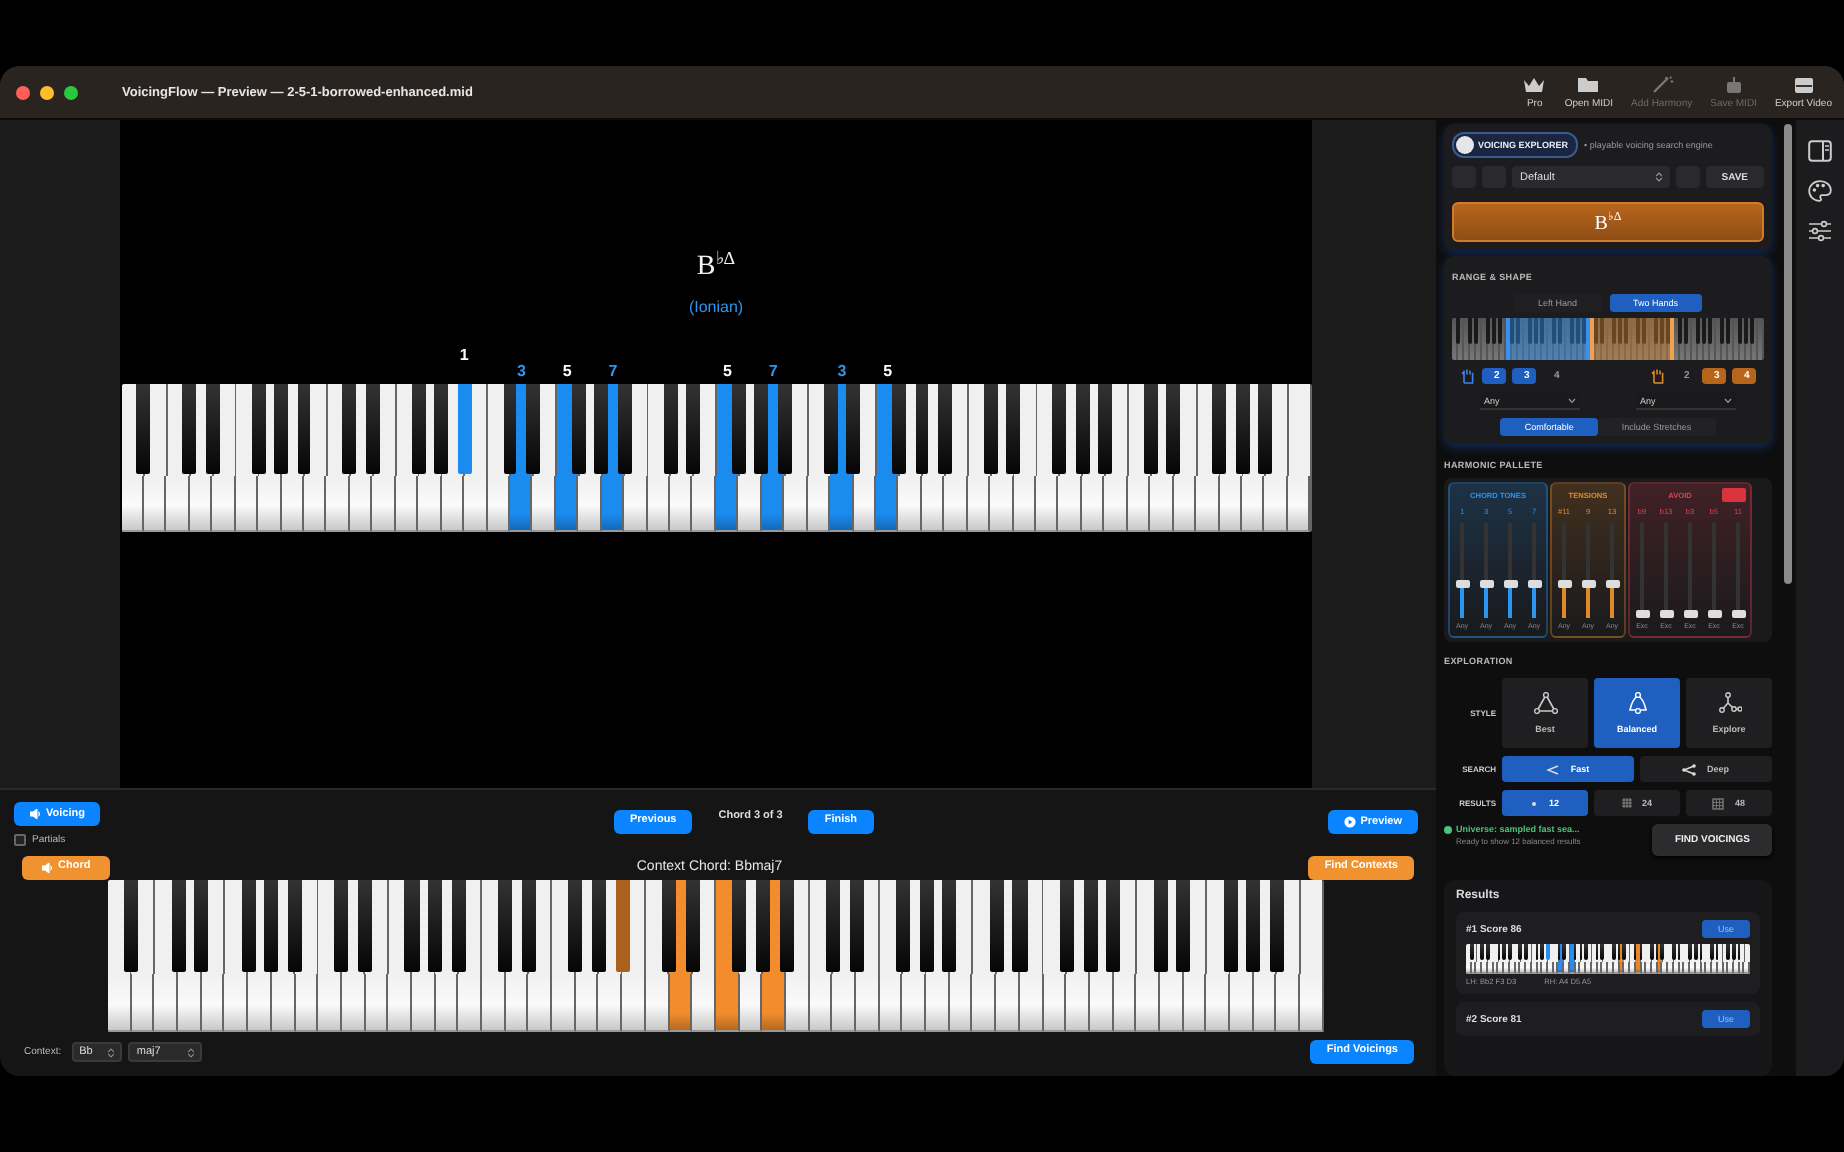 Image resolution: width=1844 pixels, height=1152 pixels. What do you see at coordinates (716, 307) in the screenshot?
I see `mode-label: (Ionian)` at bounding box center [716, 307].